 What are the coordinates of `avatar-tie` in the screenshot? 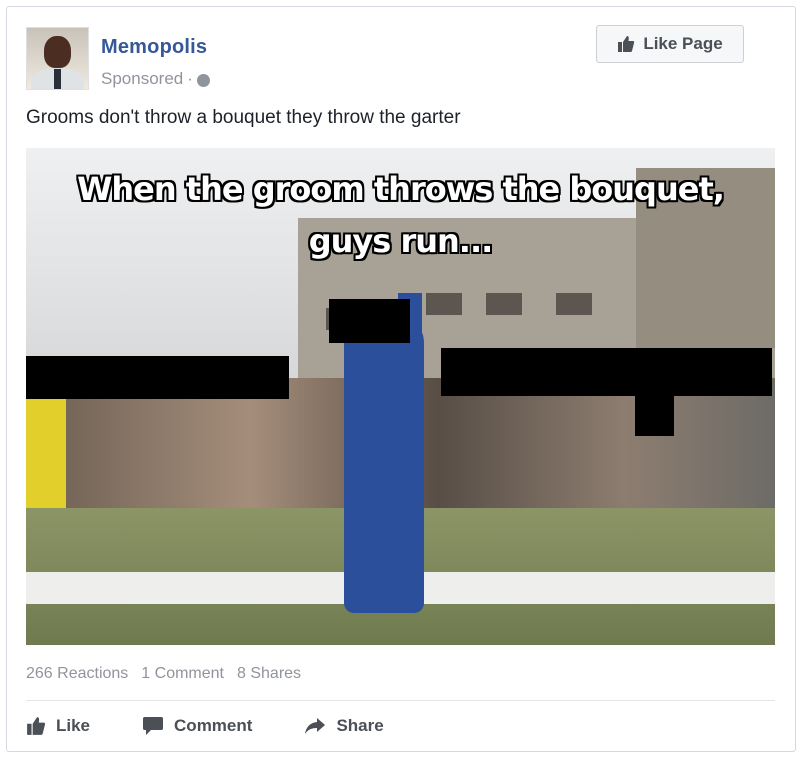 It's located at (57, 79).